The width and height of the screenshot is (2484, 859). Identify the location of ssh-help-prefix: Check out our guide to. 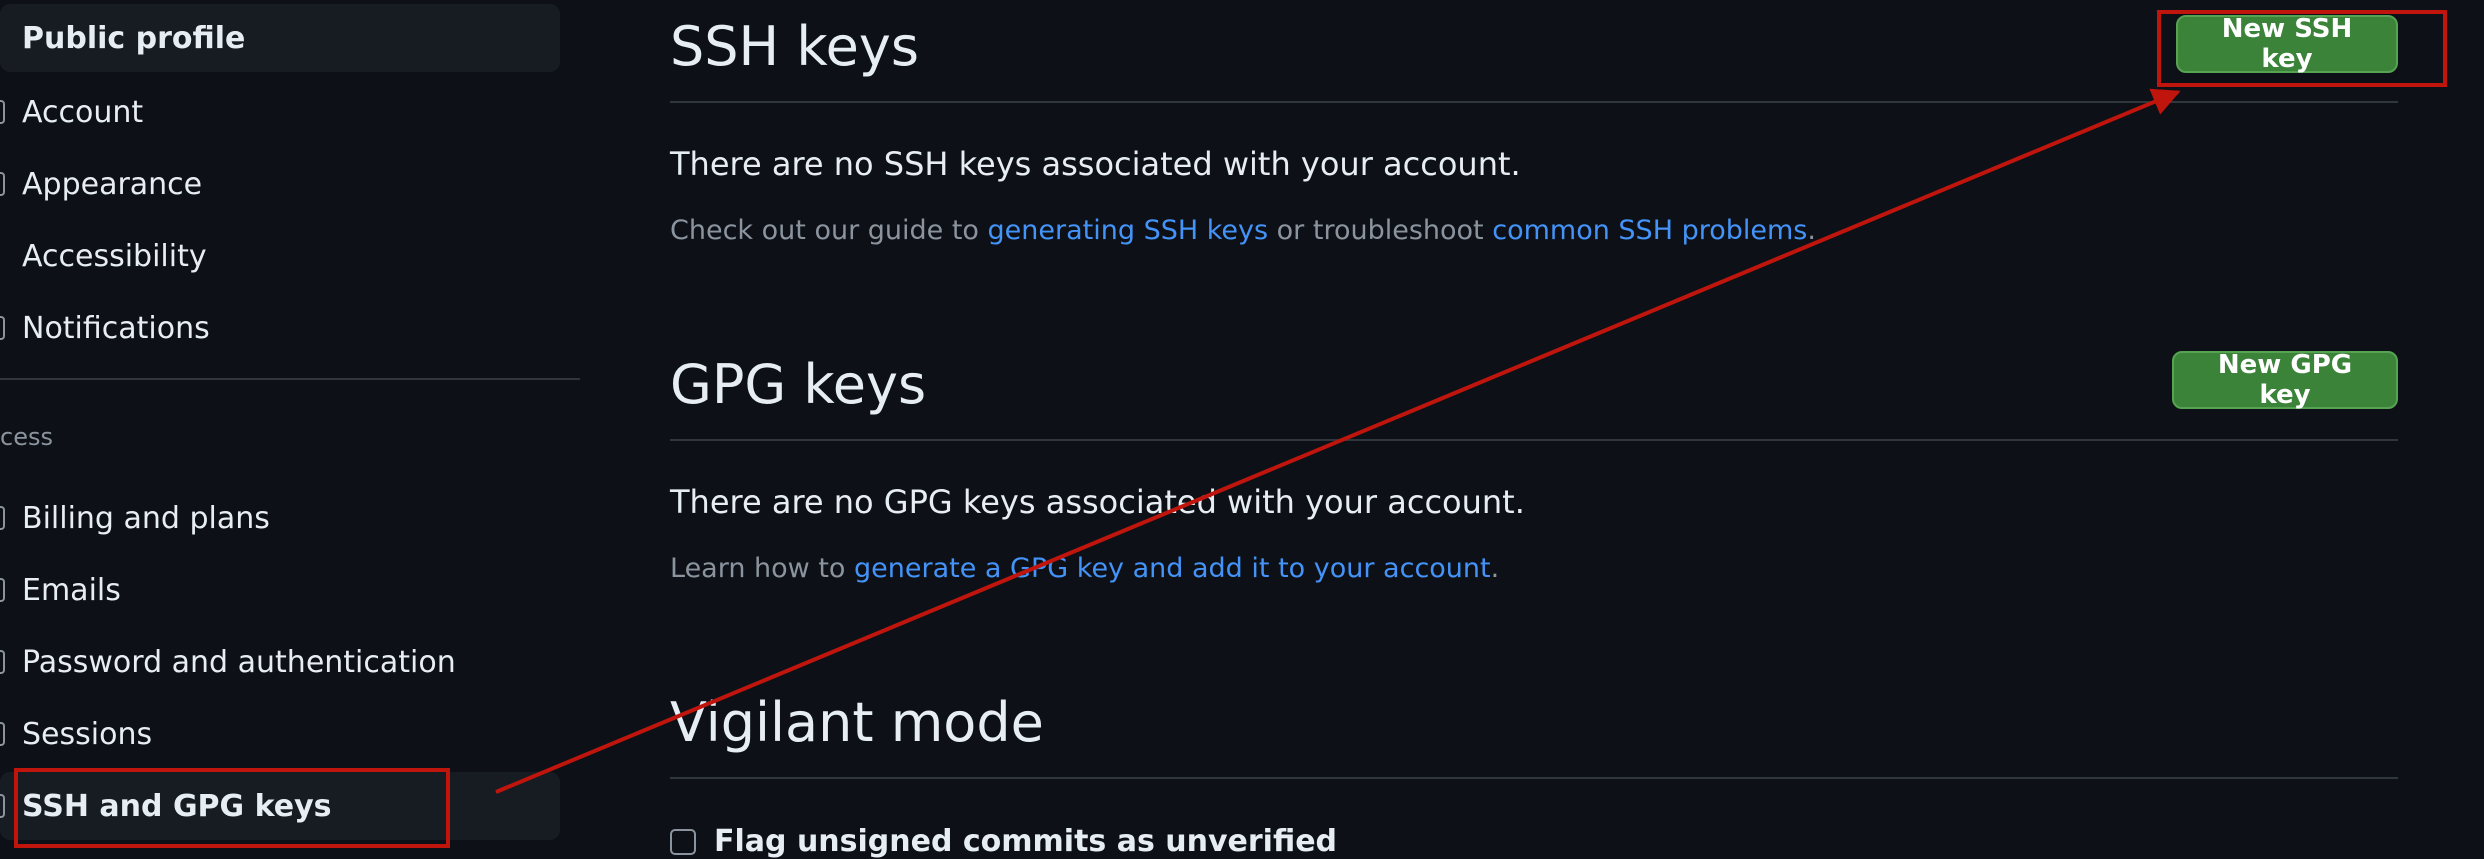
(829, 230).